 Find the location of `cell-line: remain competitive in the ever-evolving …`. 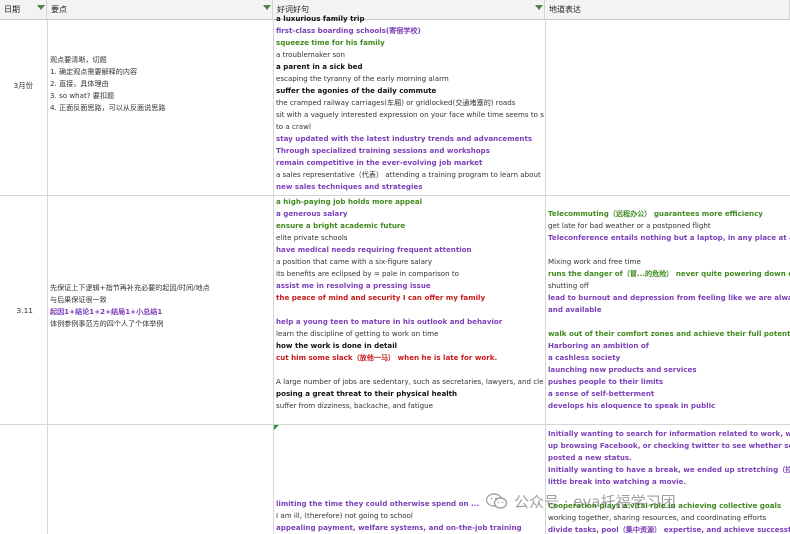

cell-line: remain competitive in the ever-evolving … is located at coordinates (379, 162).